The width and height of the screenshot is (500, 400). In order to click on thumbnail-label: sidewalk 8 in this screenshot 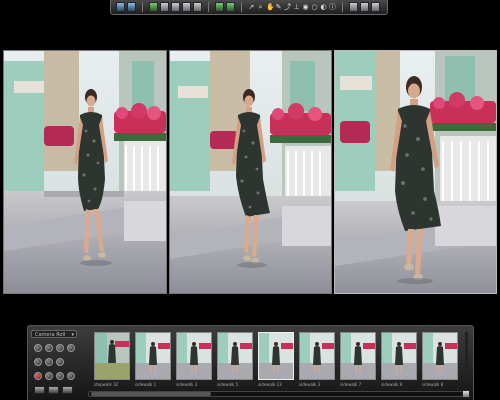, I will do `click(433, 384)`.